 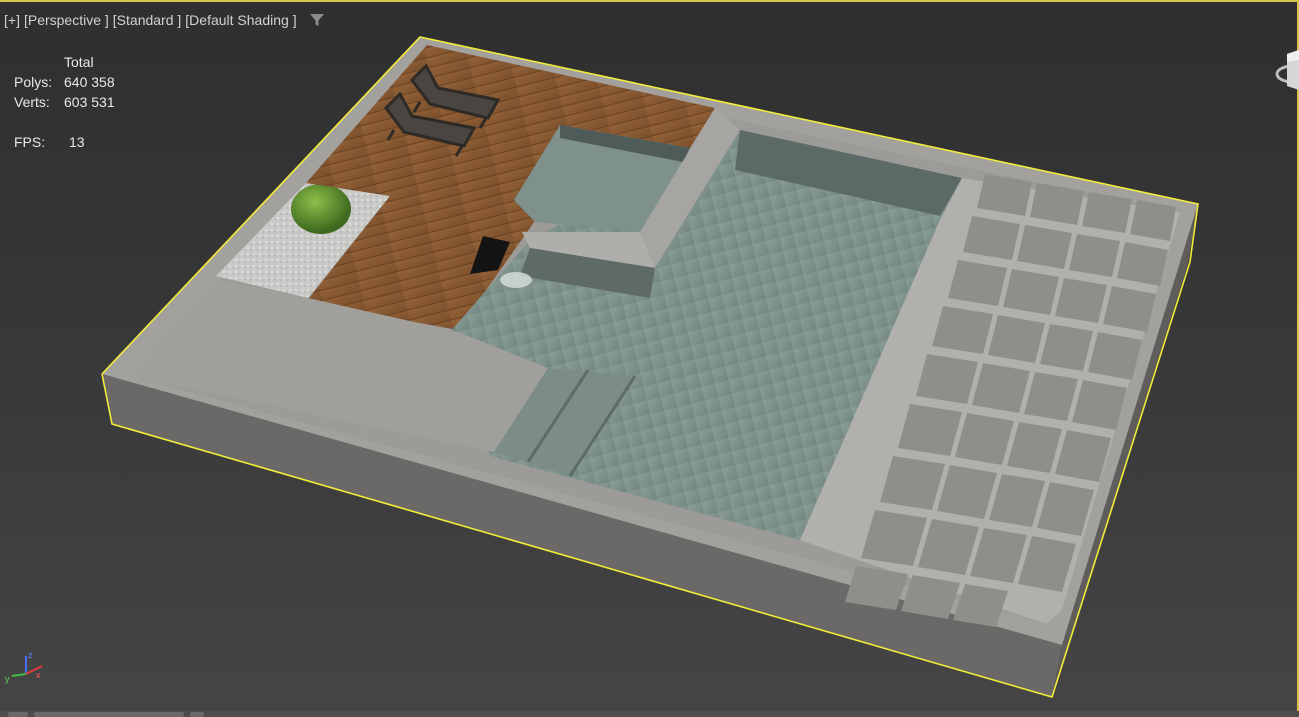 What do you see at coordinates (12, 20) in the screenshot?
I see `viewport-plus-menu: [+]` at bounding box center [12, 20].